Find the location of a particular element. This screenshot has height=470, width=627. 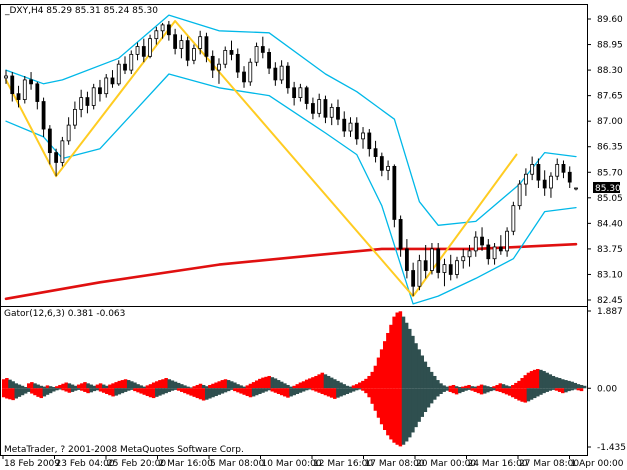

price-tick-label: 84.40 is located at coordinates (610, 224).